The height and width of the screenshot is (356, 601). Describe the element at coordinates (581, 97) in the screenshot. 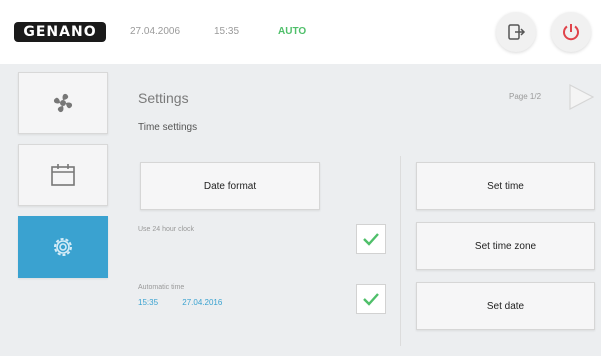

I see `next-page-icon` at that location.